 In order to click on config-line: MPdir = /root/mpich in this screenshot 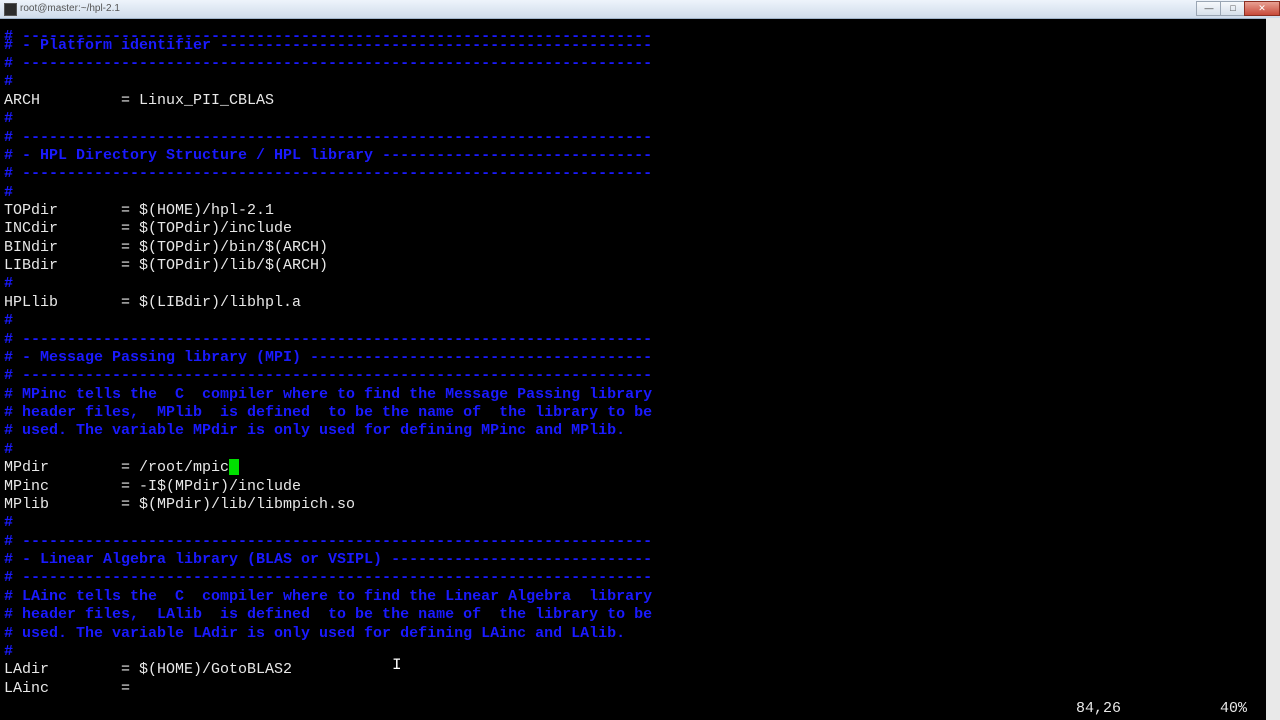, I will do `click(122, 468)`.